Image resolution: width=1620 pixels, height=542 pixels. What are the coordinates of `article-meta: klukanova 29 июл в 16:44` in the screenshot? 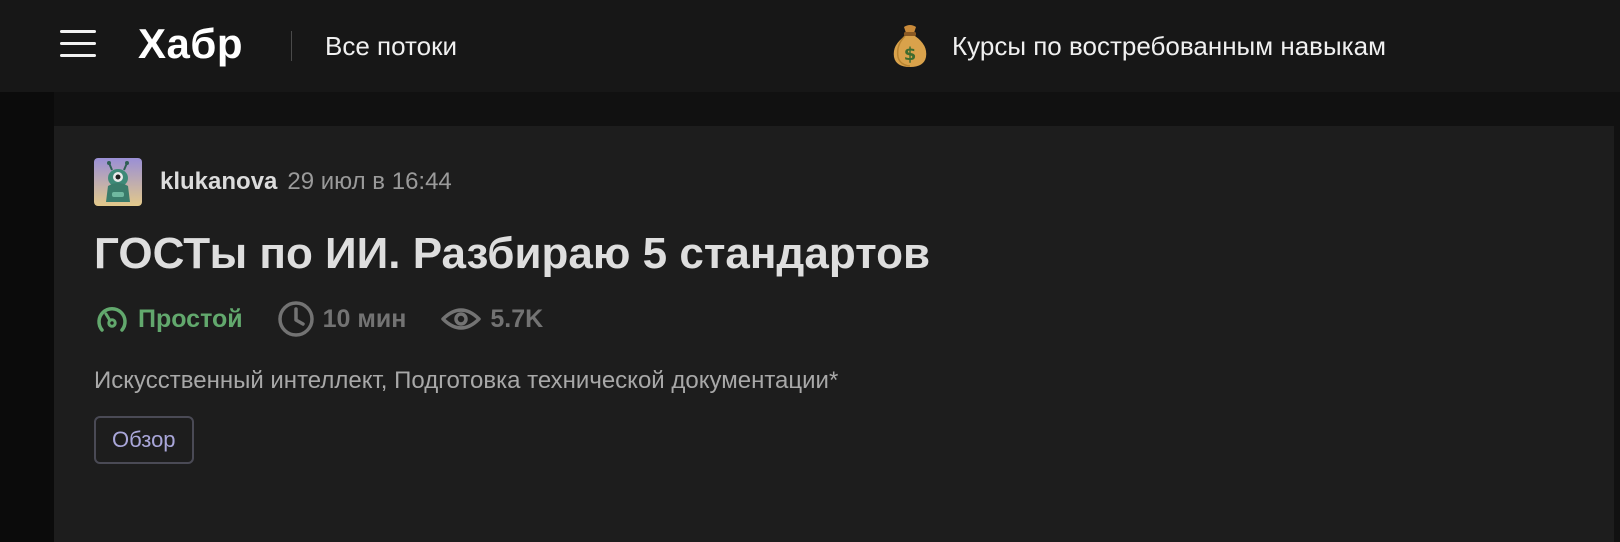 It's located at (273, 182).